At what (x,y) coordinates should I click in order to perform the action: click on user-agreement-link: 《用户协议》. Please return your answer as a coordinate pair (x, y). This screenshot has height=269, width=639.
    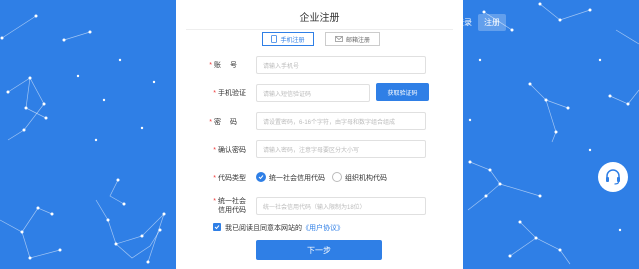
    Looking at the image, I should click on (323, 228).